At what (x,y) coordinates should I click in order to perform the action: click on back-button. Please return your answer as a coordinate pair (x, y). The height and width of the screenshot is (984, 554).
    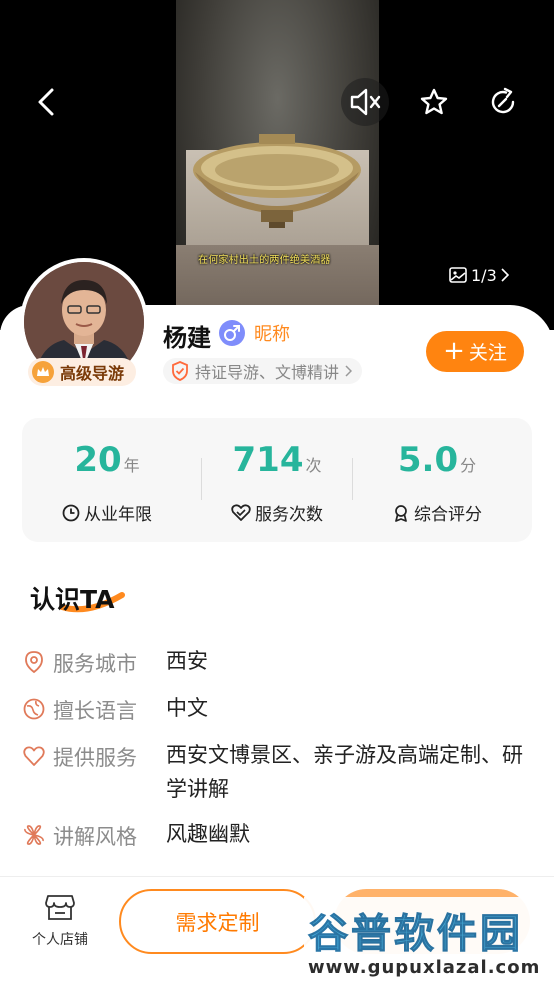
    Looking at the image, I should click on (46, 102).